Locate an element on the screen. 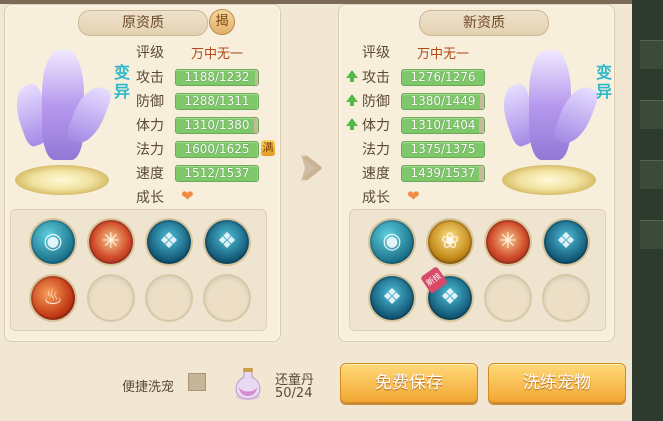 The height and width of the screenshot is (421, 663). stat-bar: 1439/1537 is located at coordinates (443, 173).